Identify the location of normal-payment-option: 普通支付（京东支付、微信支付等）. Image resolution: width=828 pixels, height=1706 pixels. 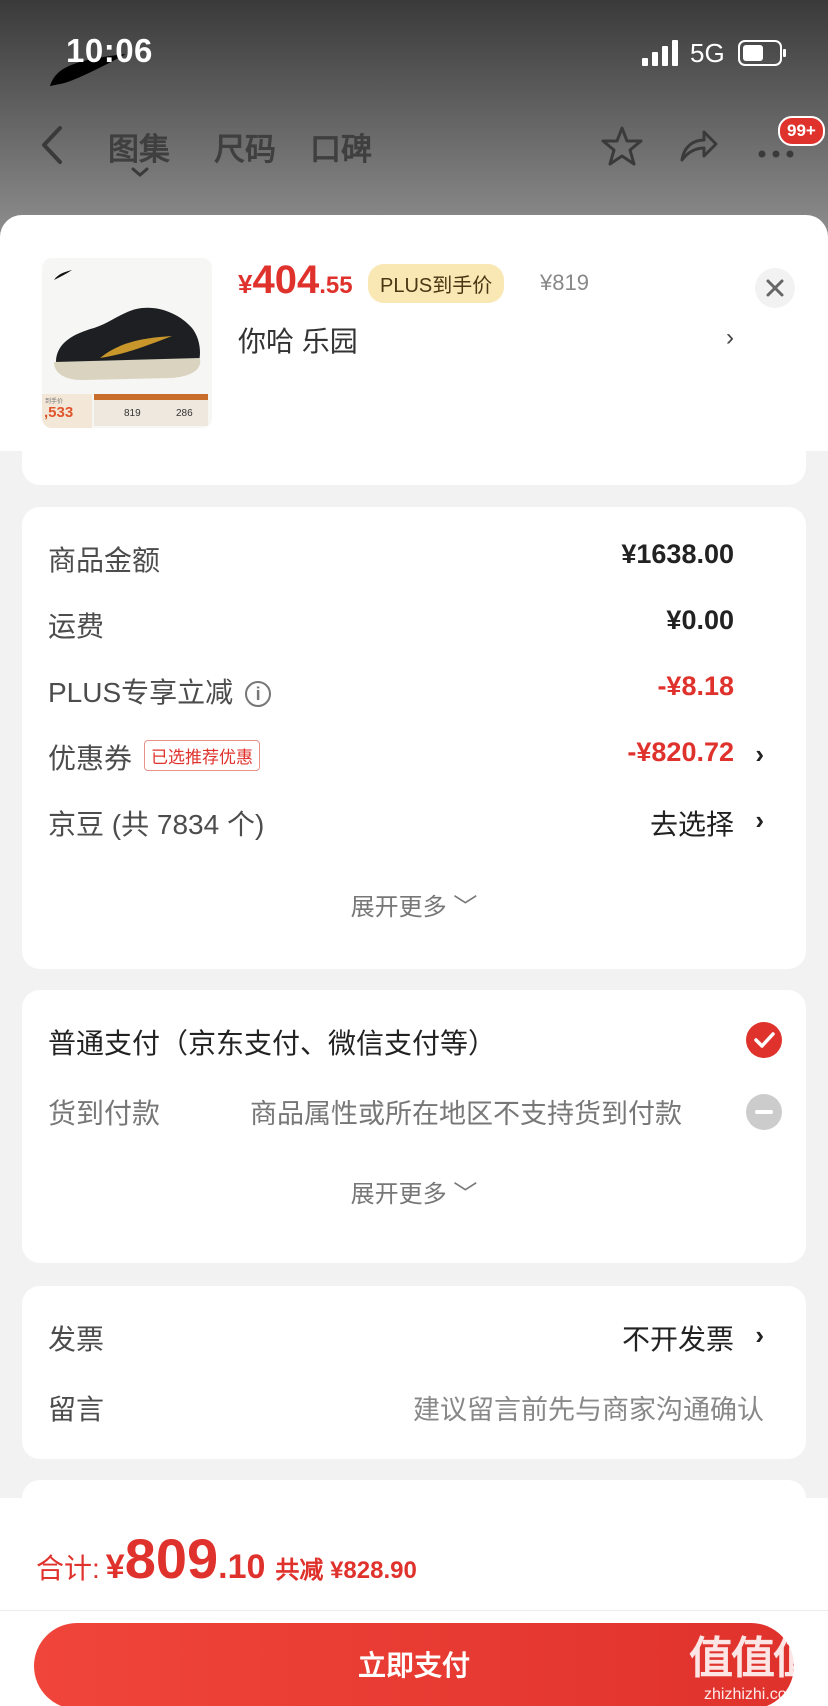
(272, 1042).